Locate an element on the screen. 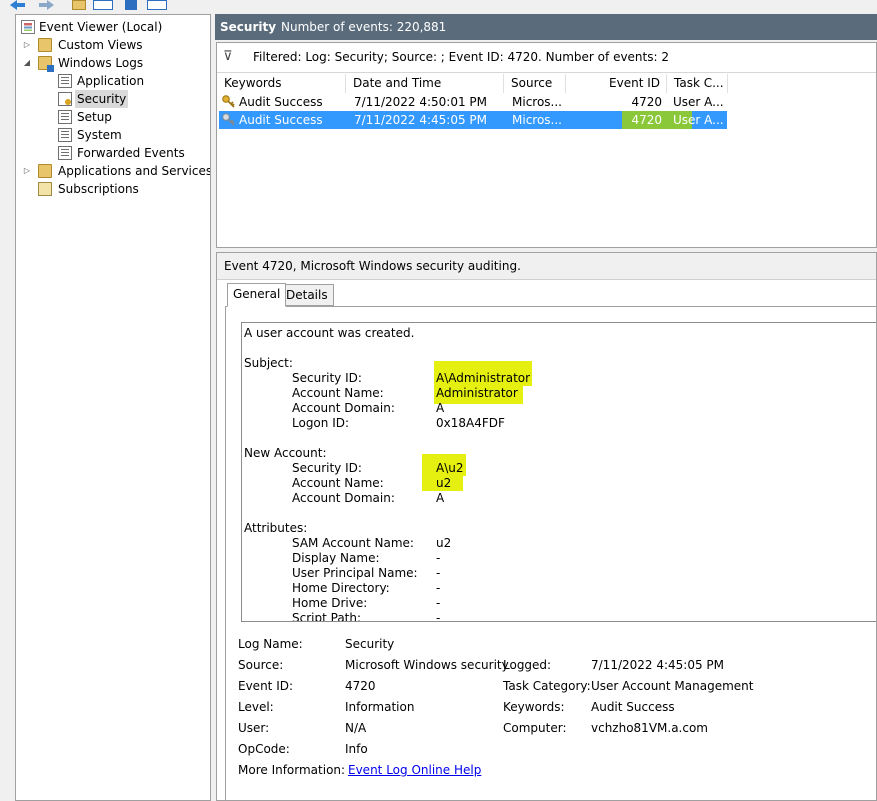 This screenshot has width=877, height=801. prop-label: User: is located at coordinates (254, 728).